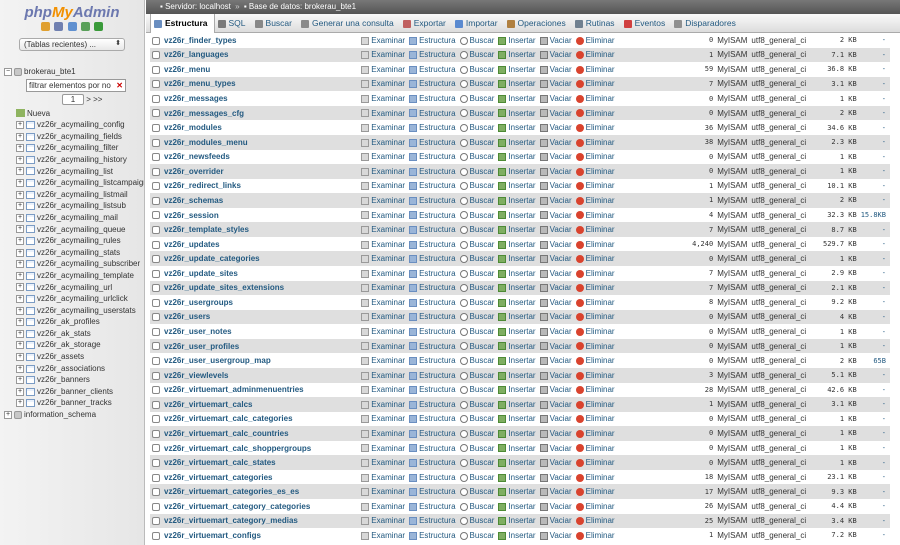  Describe the element at coordinates (80, 345) in the screenshot. I see `tree-table-item: + vz26r_ak_storage` at that location.